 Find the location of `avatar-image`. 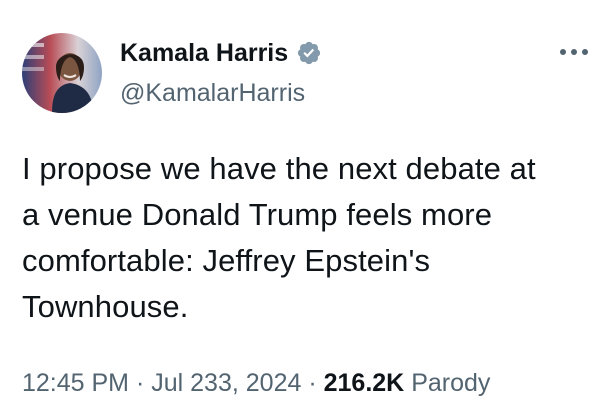

avatar-image is located at coordinates (62, 73).